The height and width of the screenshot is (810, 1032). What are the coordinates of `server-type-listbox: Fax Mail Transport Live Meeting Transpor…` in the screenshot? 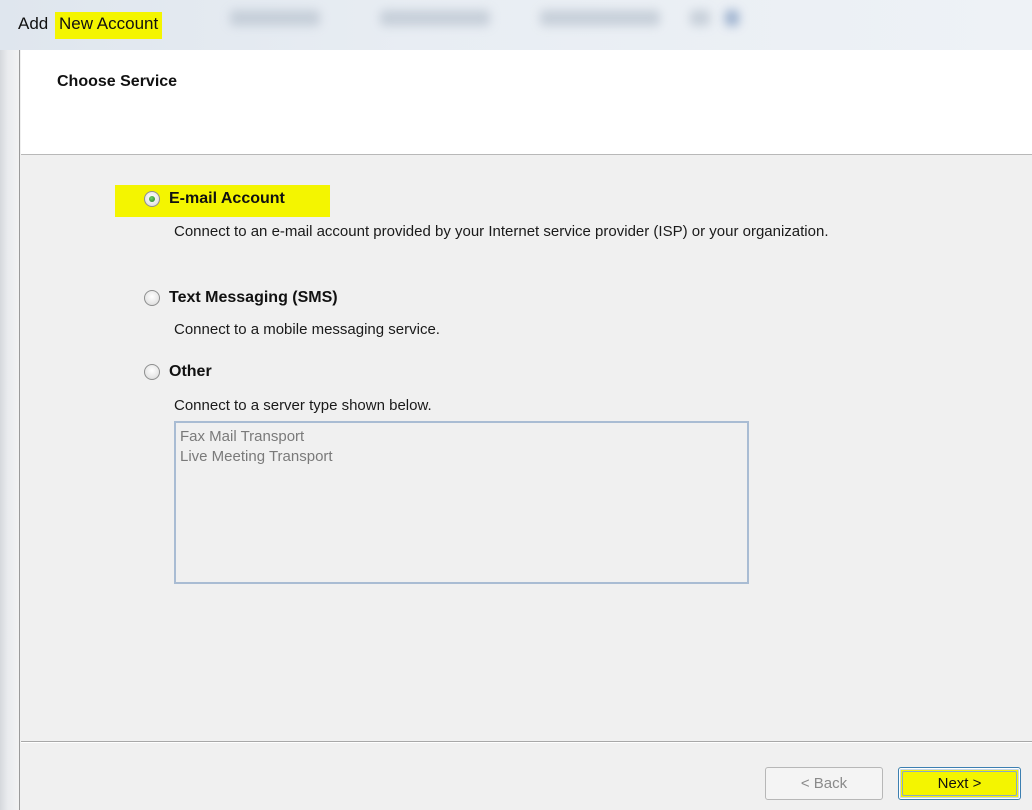 It's located at (461, 502).